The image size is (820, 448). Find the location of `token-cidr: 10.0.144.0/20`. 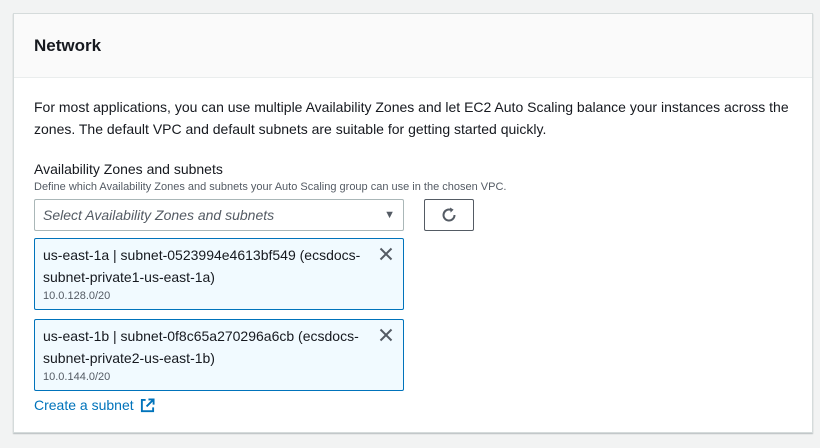

token-cidr: 10.0.144.0/20 is located at coordinates (77, 377).